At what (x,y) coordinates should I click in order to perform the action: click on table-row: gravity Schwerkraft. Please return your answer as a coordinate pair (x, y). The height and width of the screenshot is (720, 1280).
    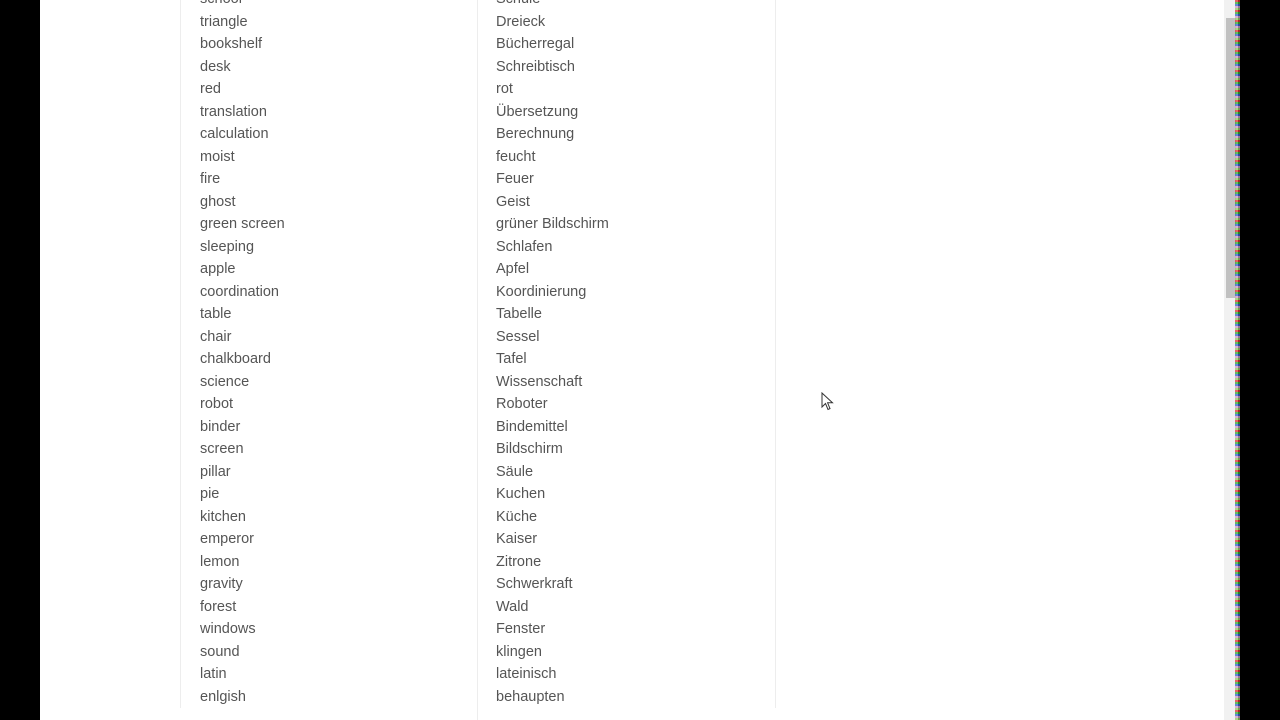
    Looking at the image, I should click on (478, 584).